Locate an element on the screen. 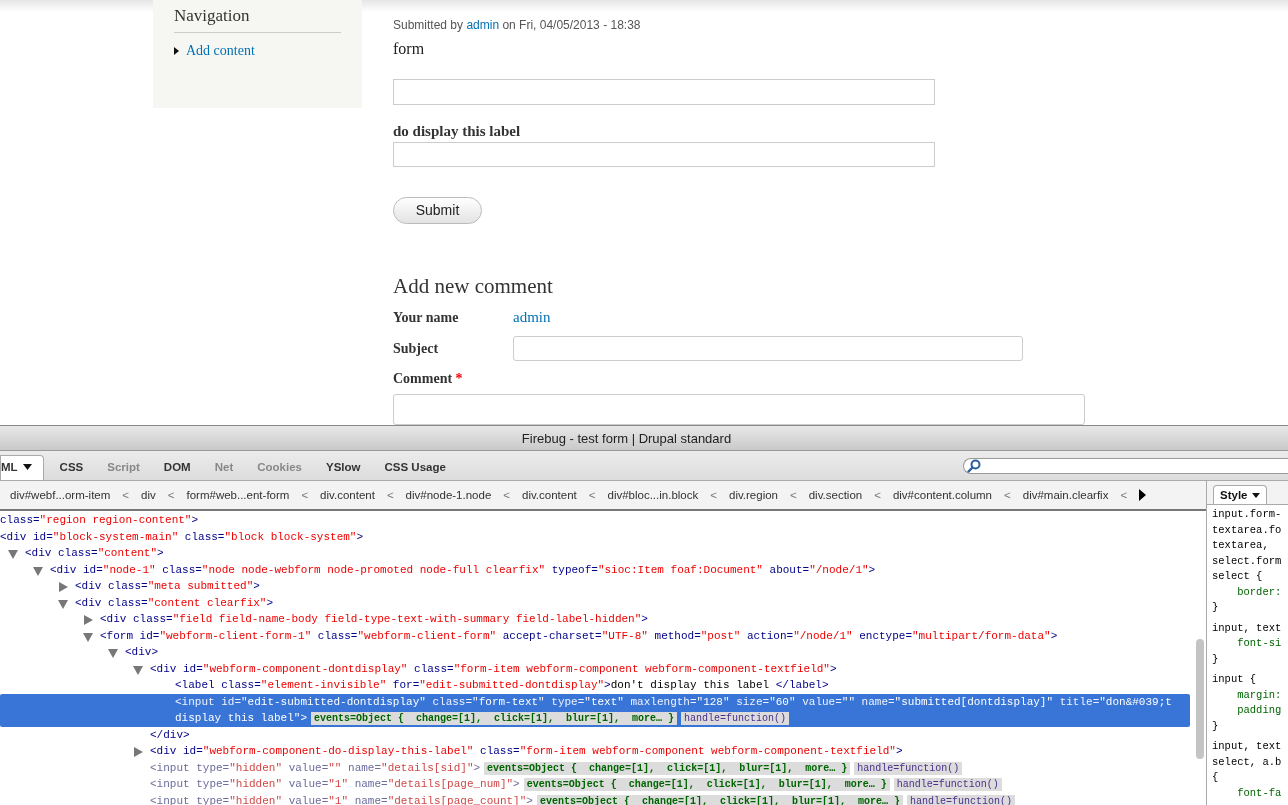 The height and width of the screenshot is (805, 1288). css-line: margin: is located at coordinates (1259, 695).